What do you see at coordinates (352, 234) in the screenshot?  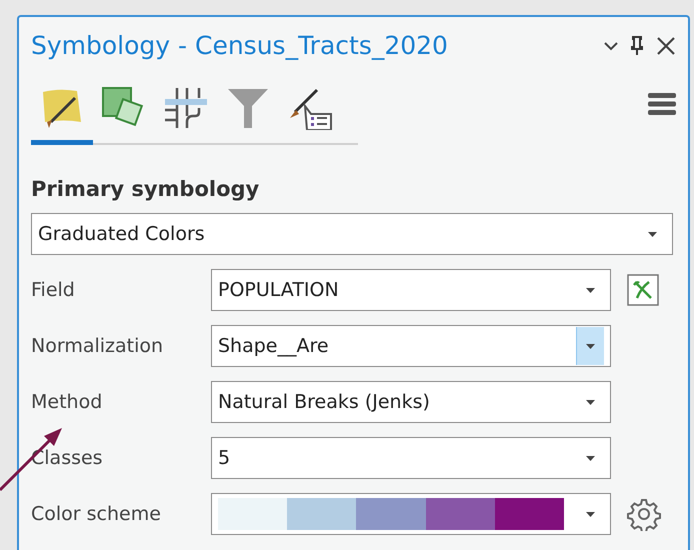 I see `renderer-dropdown: Graduated Colors` at bounding box center [352, 234].